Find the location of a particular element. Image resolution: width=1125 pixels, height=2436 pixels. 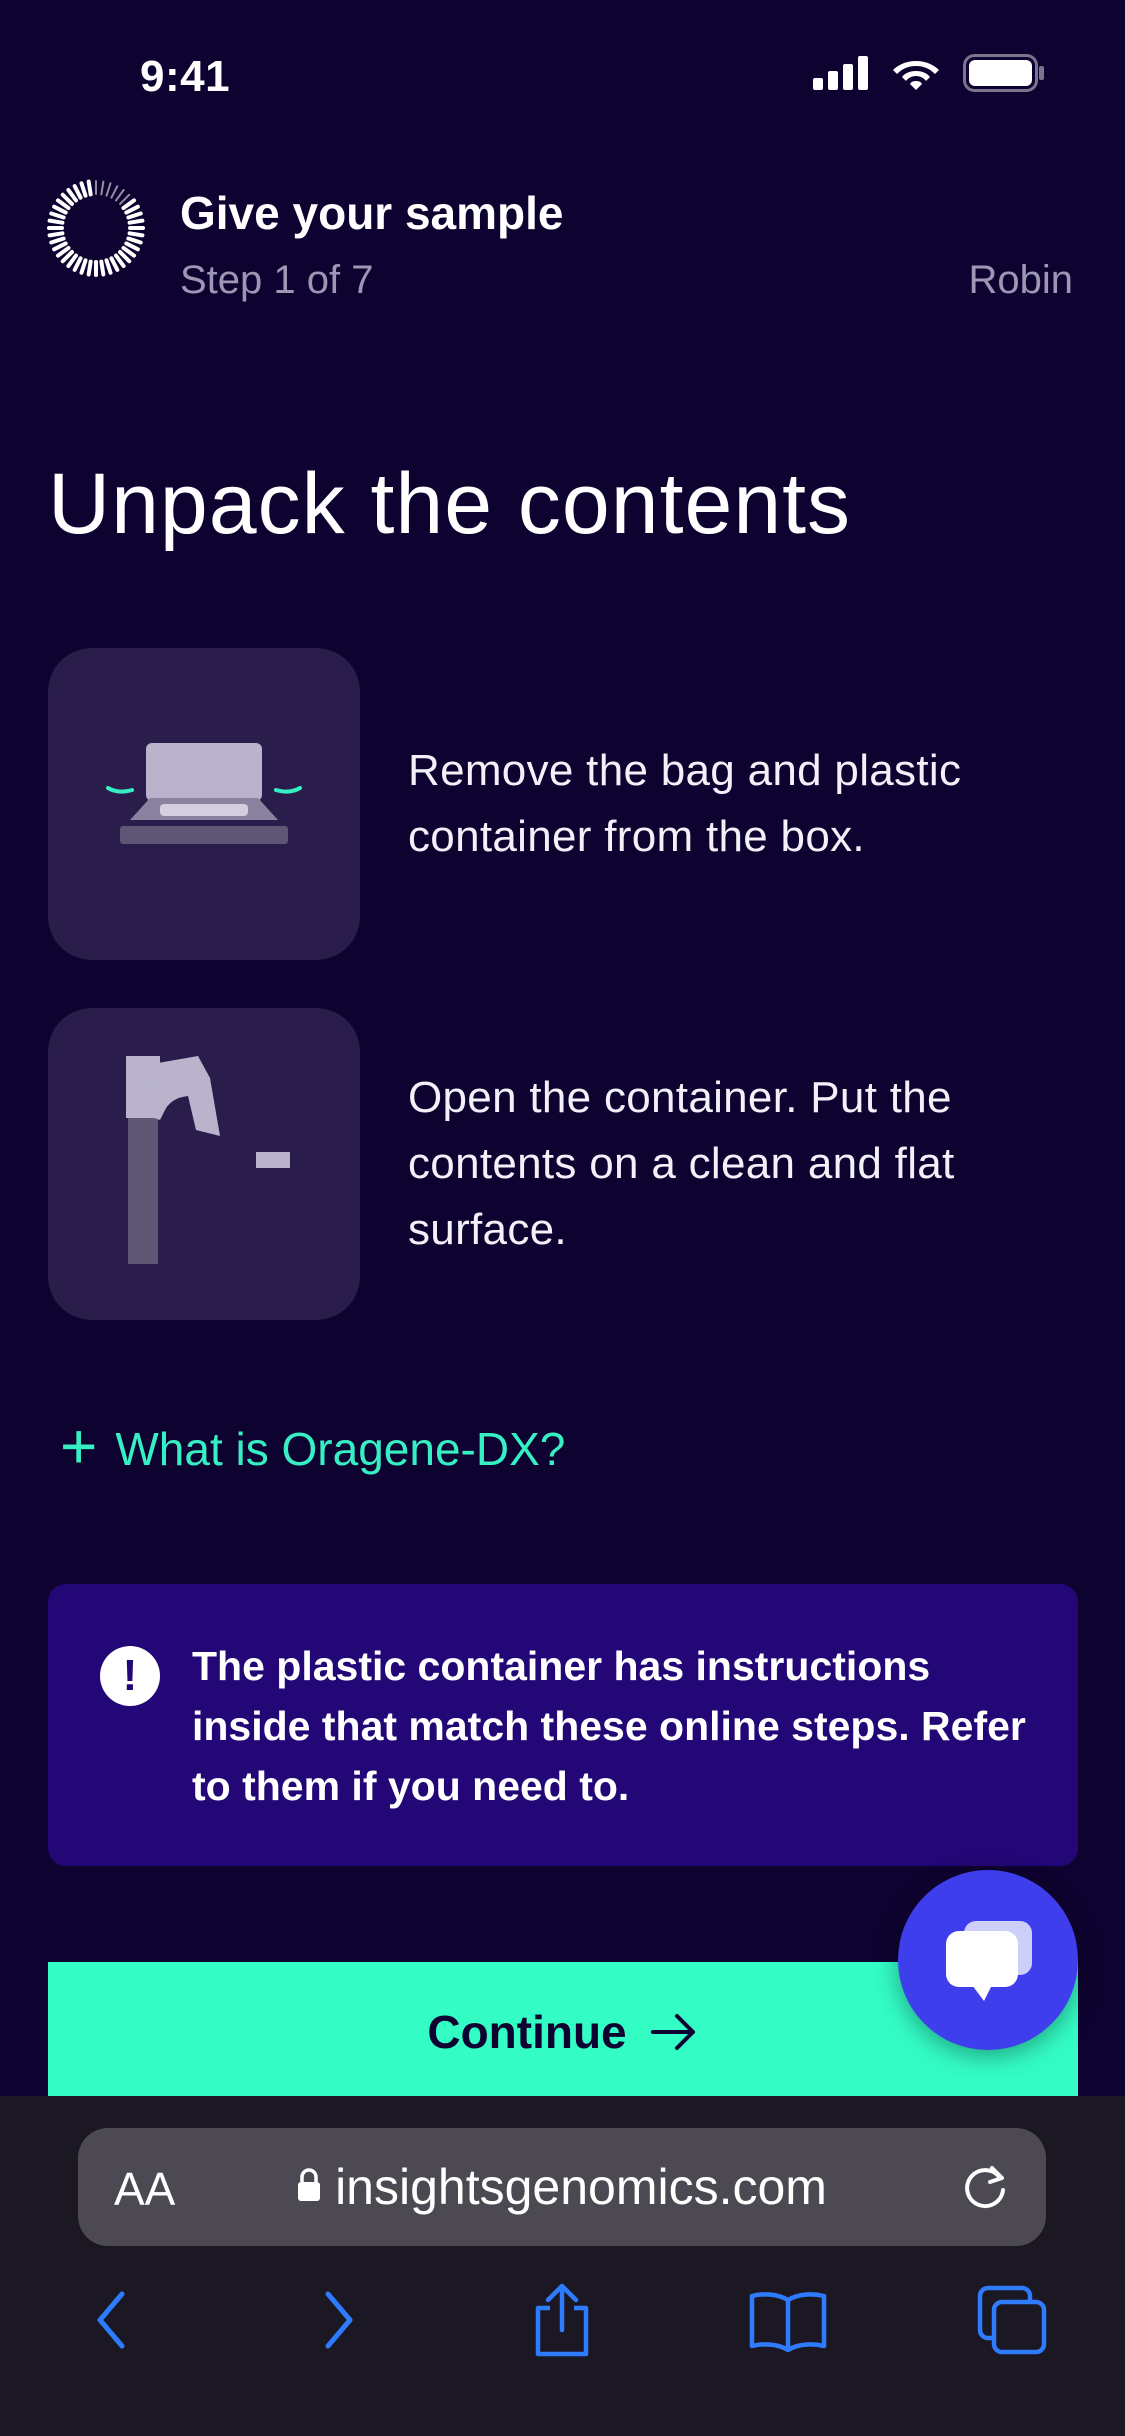

lock-icon is located at coordinates (309, 2184).